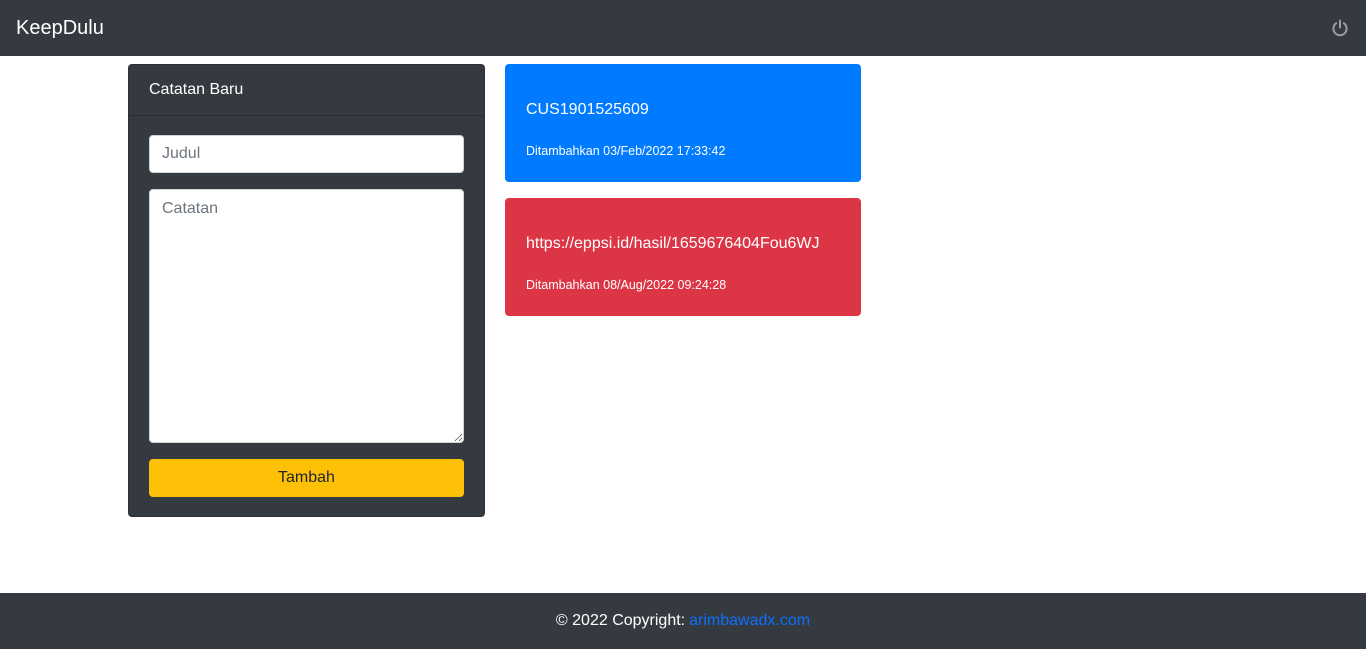  What do you see at coordinates (626, 151) in the screenshot?
I see `note-date: Ditambahkan 03/Feb/2022 17:33:42` at bounding box center [626, 151].